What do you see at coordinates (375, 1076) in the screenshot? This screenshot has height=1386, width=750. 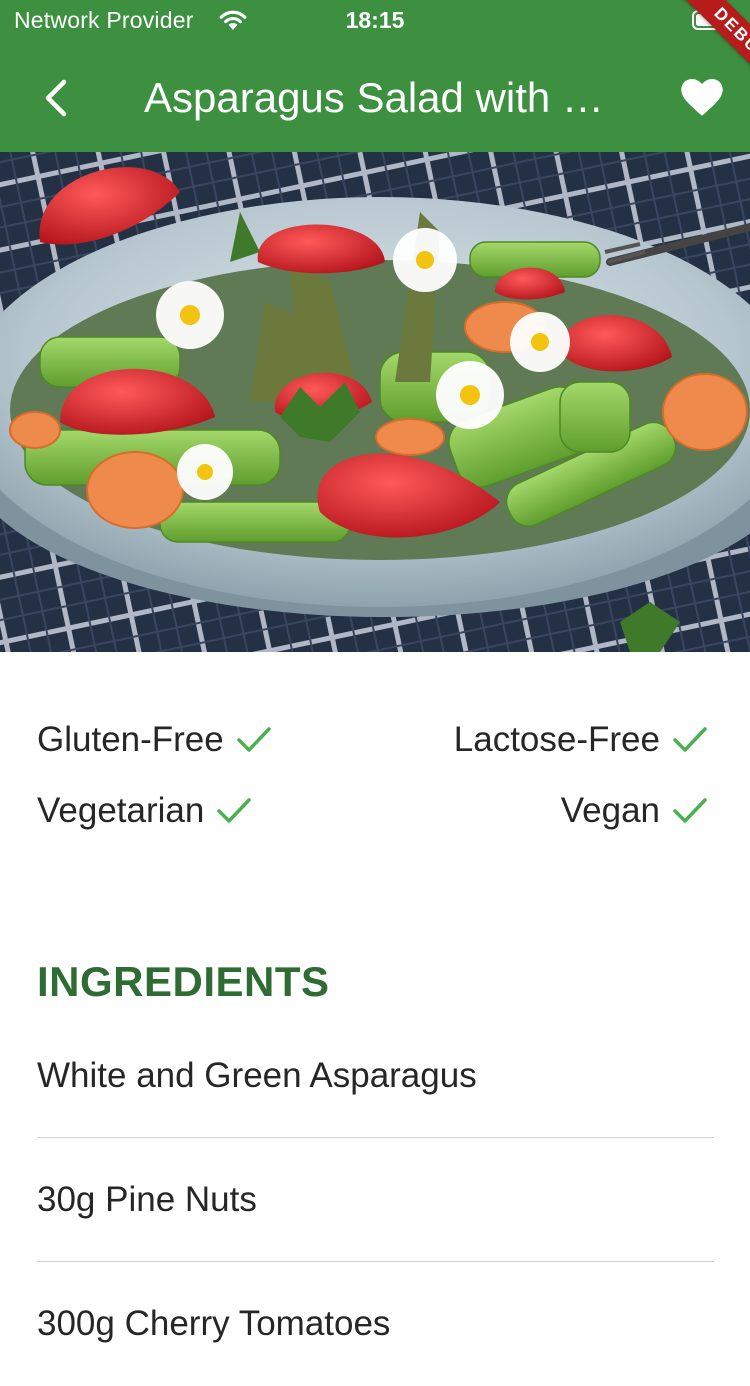 I see `ingredient-item: White and Green Asparagus` at bounding box center [375, 1076].